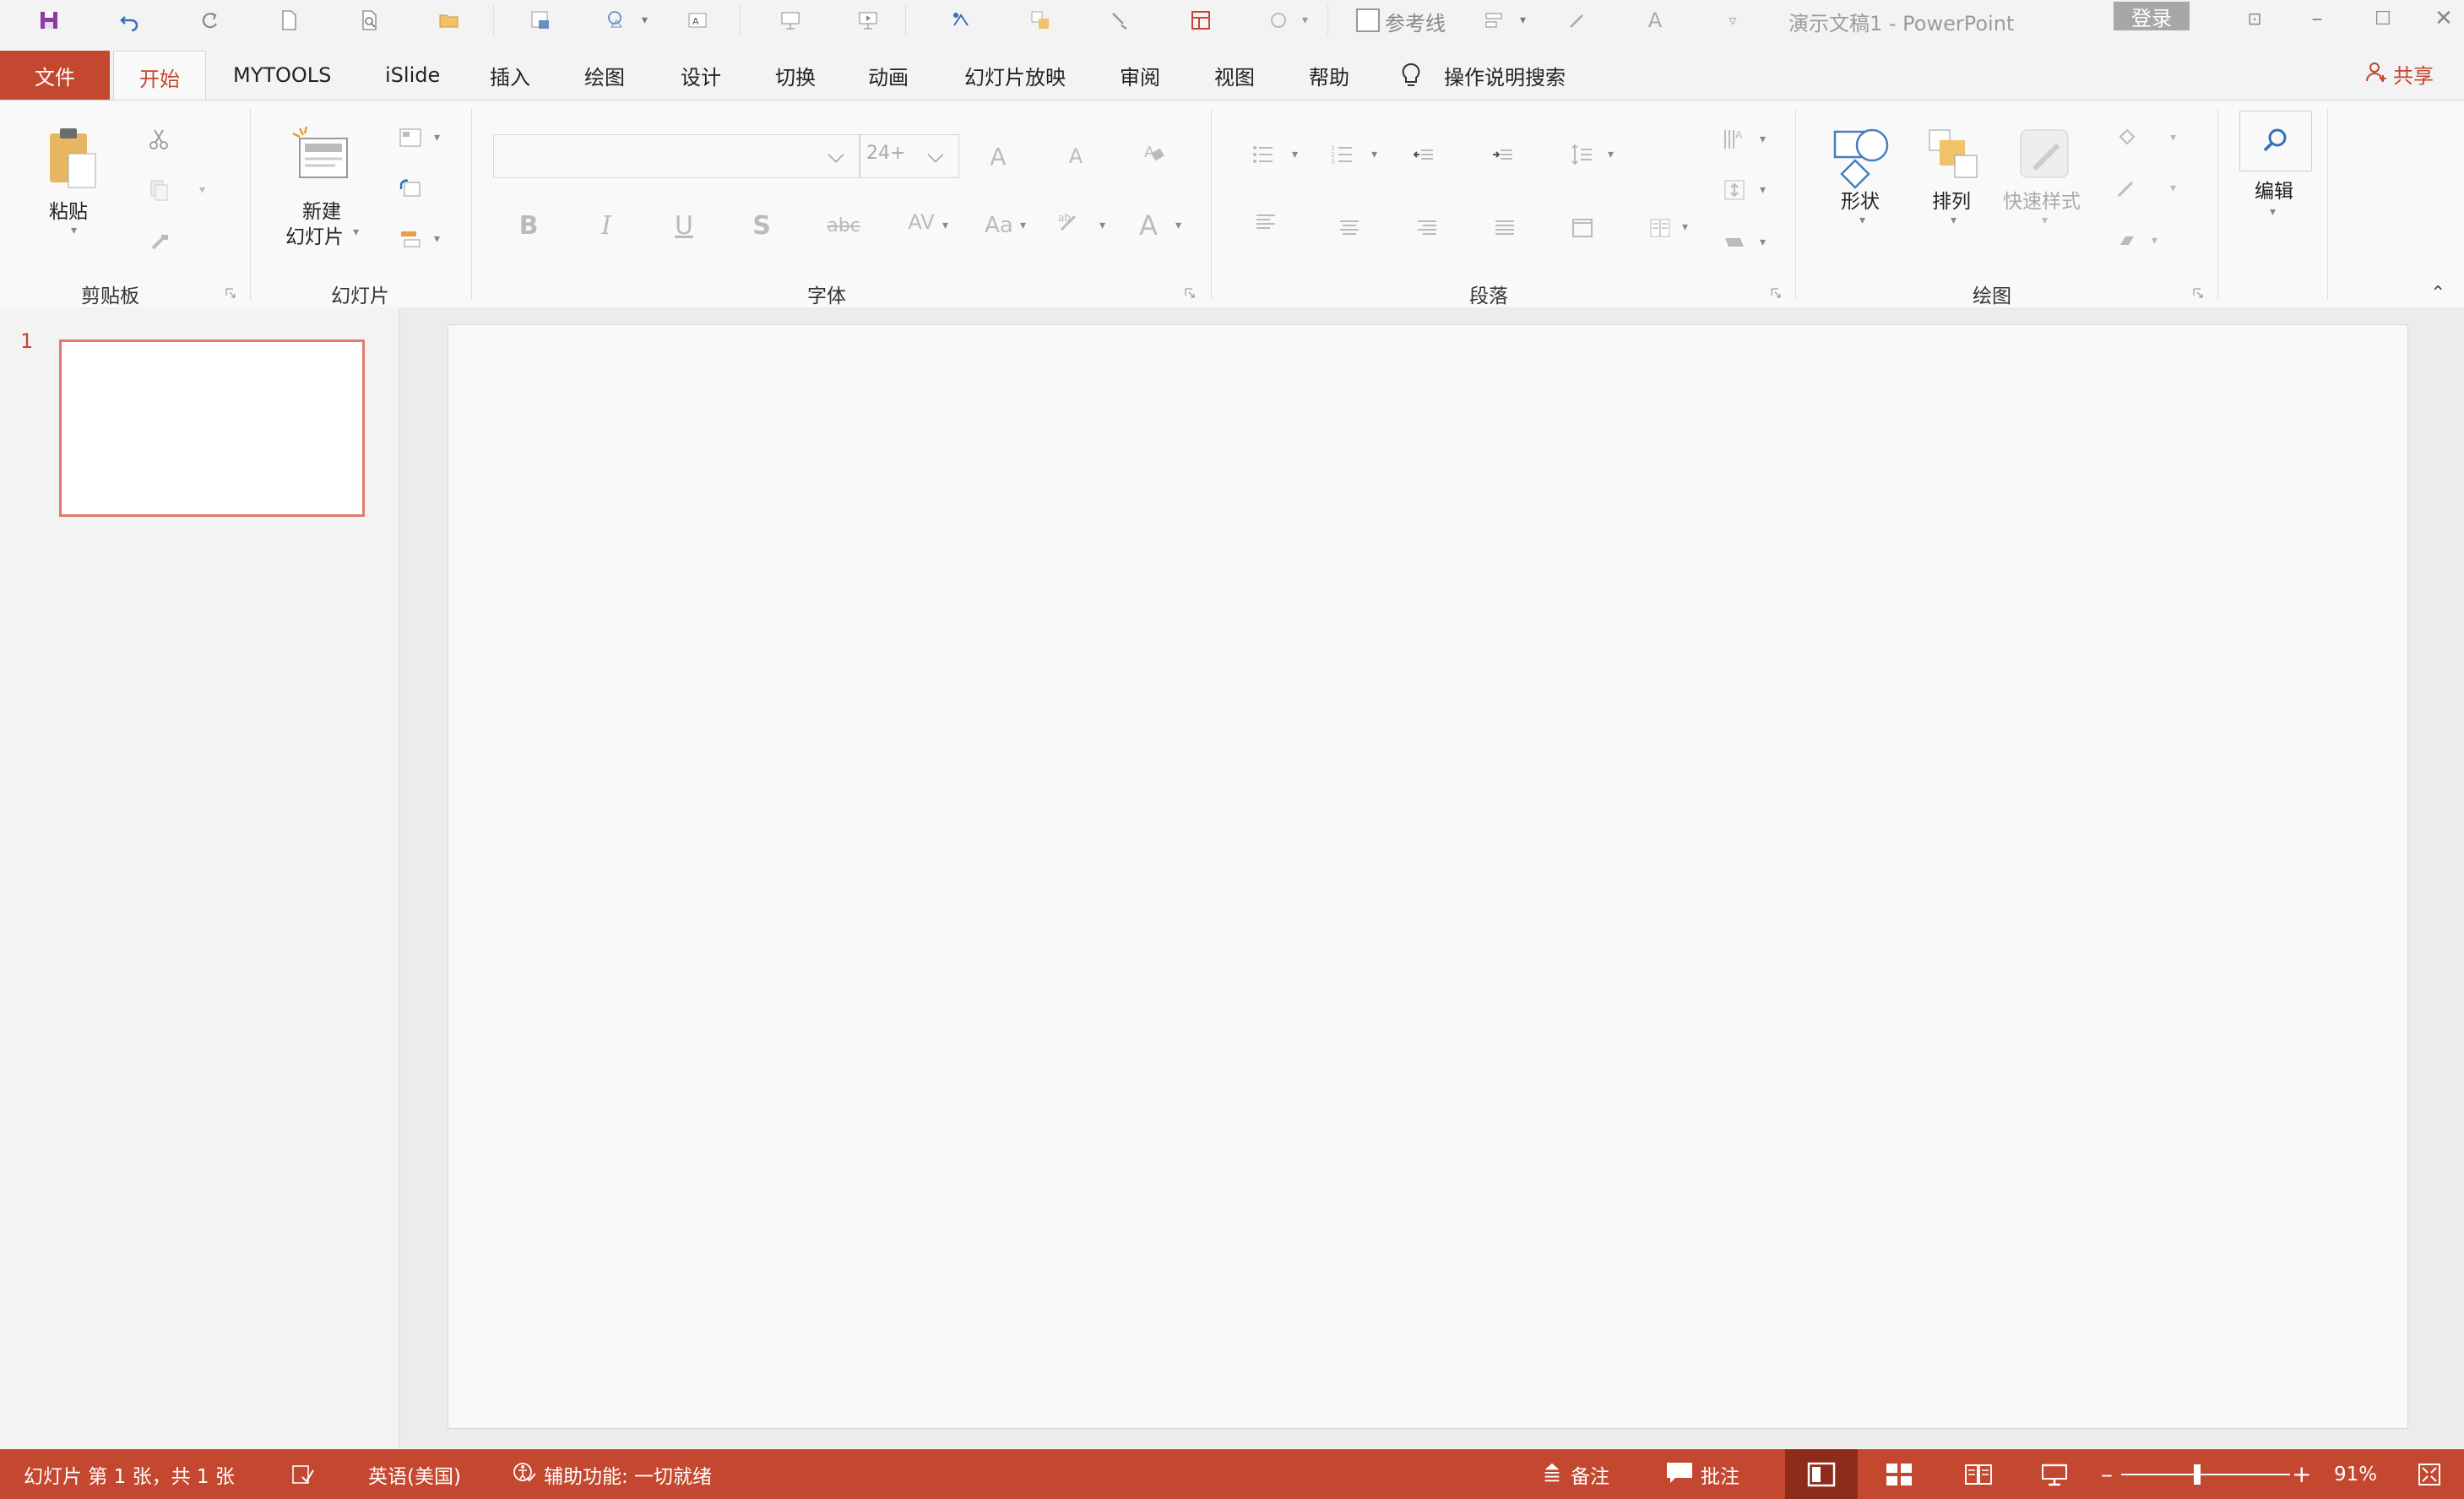  Describe the element at coordinates (1577, 20) in the screenshot. I see `pen-qat-icon` at that location.